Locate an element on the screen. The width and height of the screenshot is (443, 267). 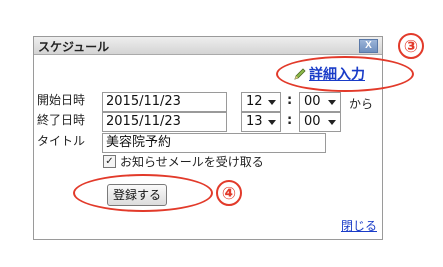
annotation-ellipse-register is located at coordinates (143, 193).